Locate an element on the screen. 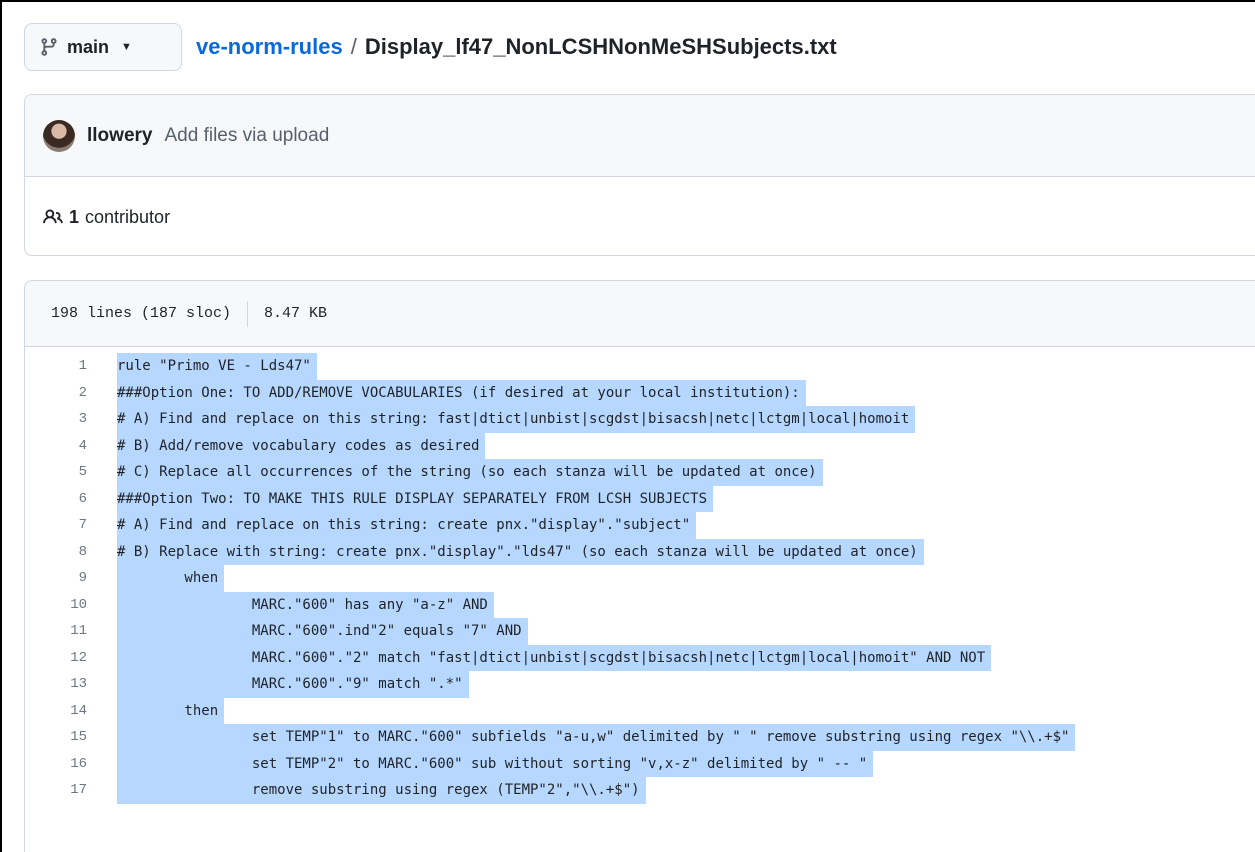 Image resolution: width=1255 pixels, height=852 pixels. line-content: MARC."600" has any "a-z" AND is located at coordinates (305, 604).